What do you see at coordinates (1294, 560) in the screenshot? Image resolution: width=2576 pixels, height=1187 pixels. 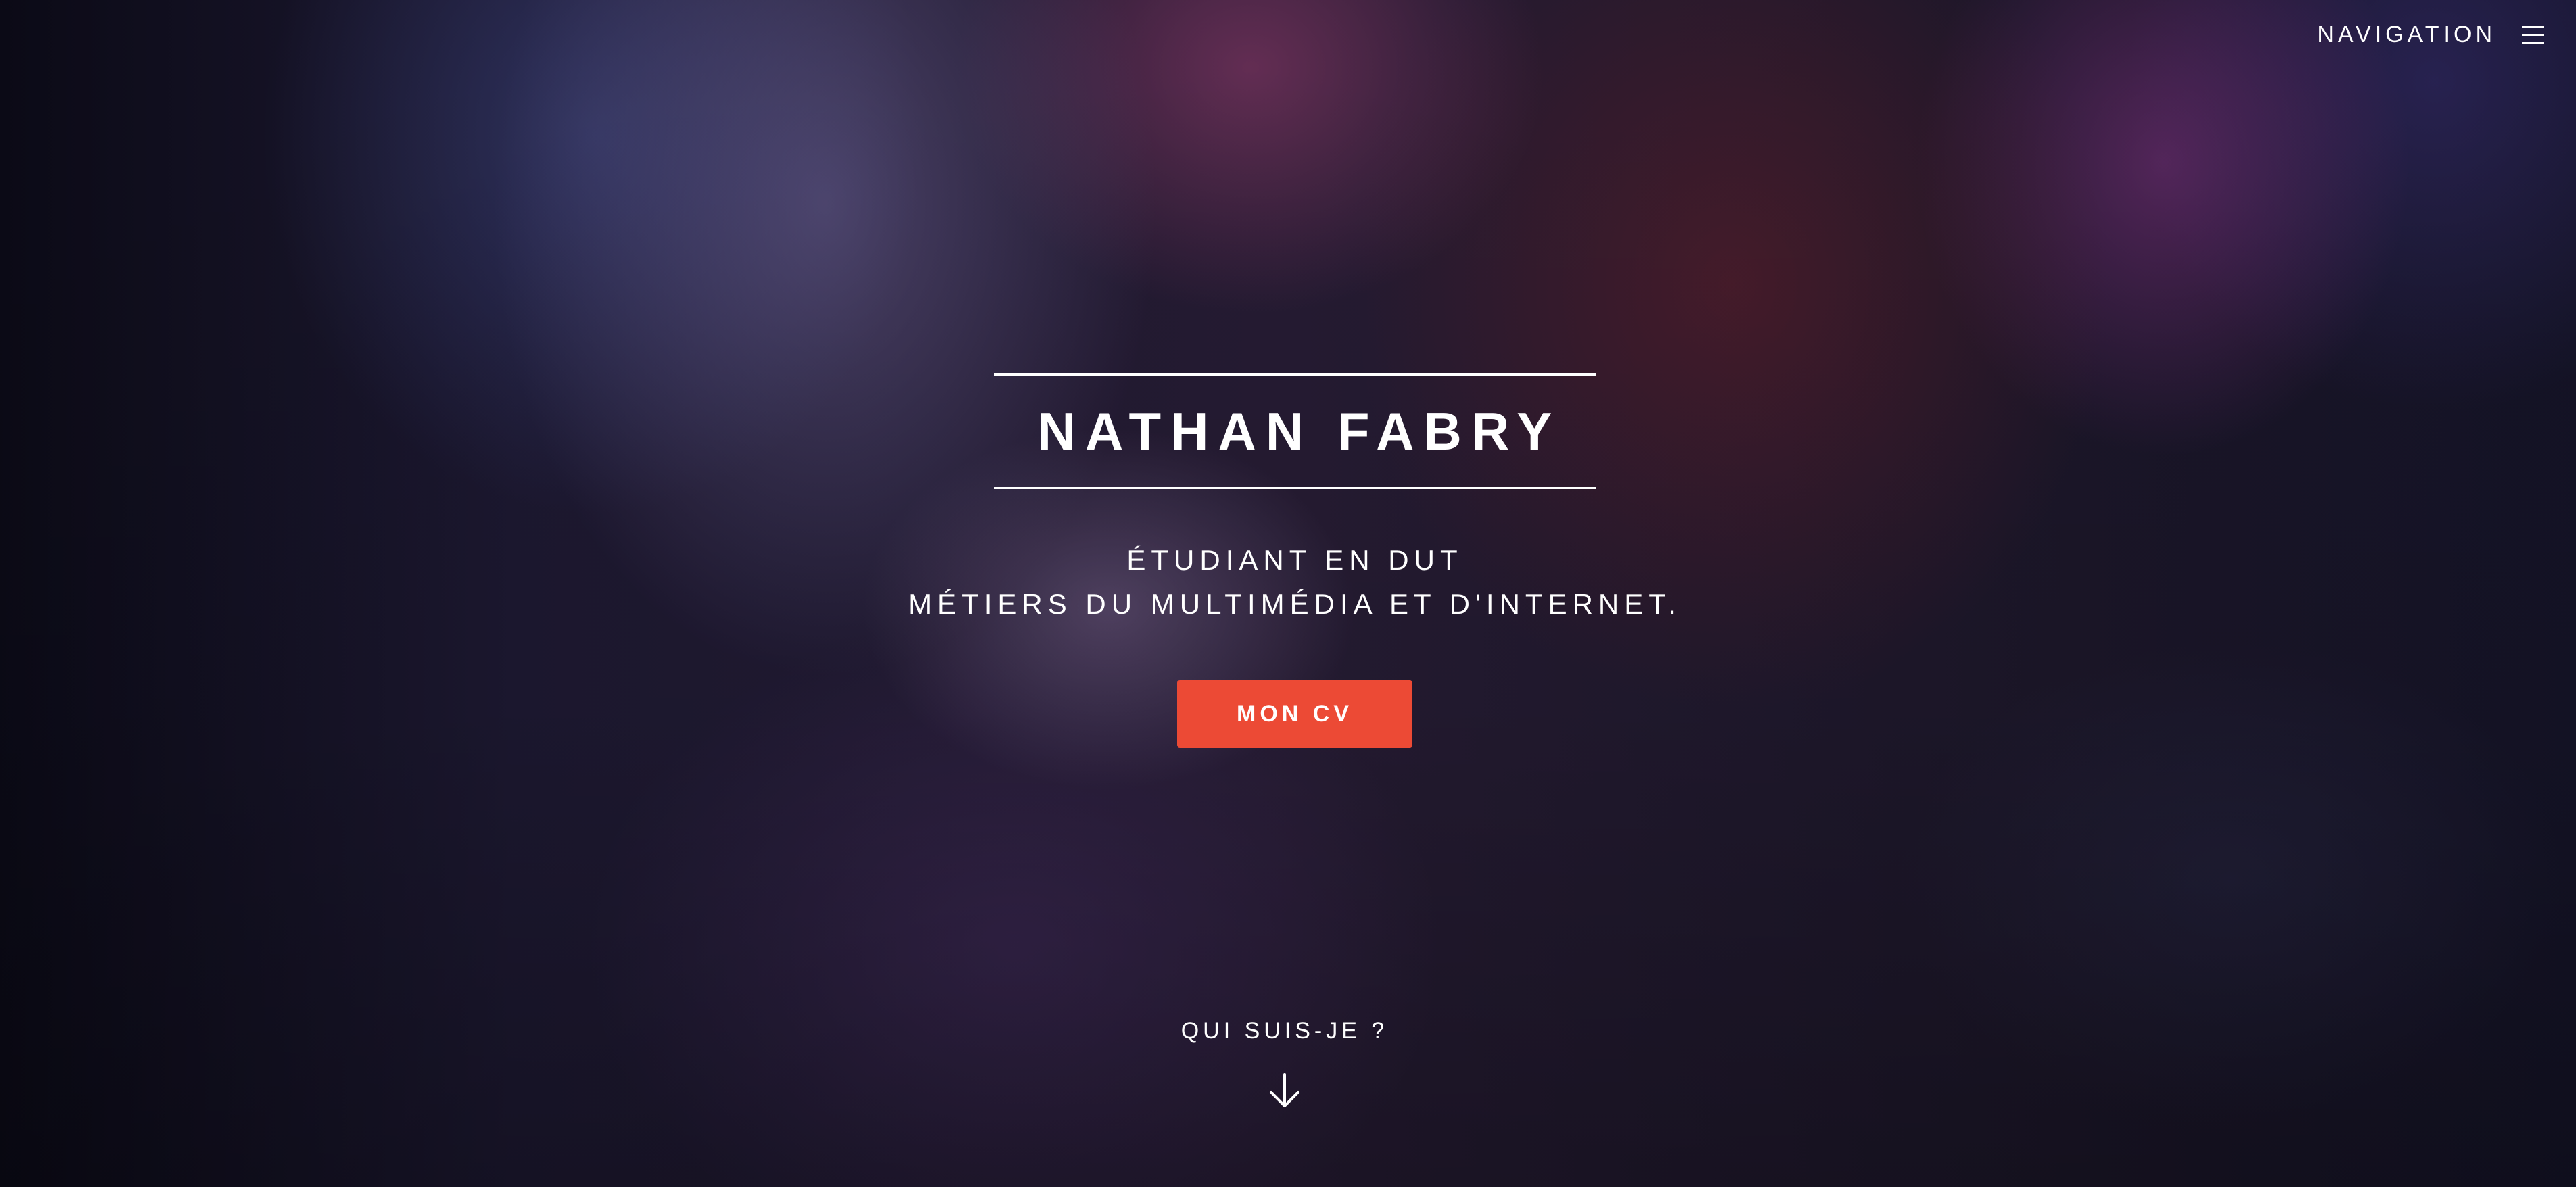 I see `subtitle-line-1: ÉTUDIANT EN DUT` at bounding box center [1294, 560].